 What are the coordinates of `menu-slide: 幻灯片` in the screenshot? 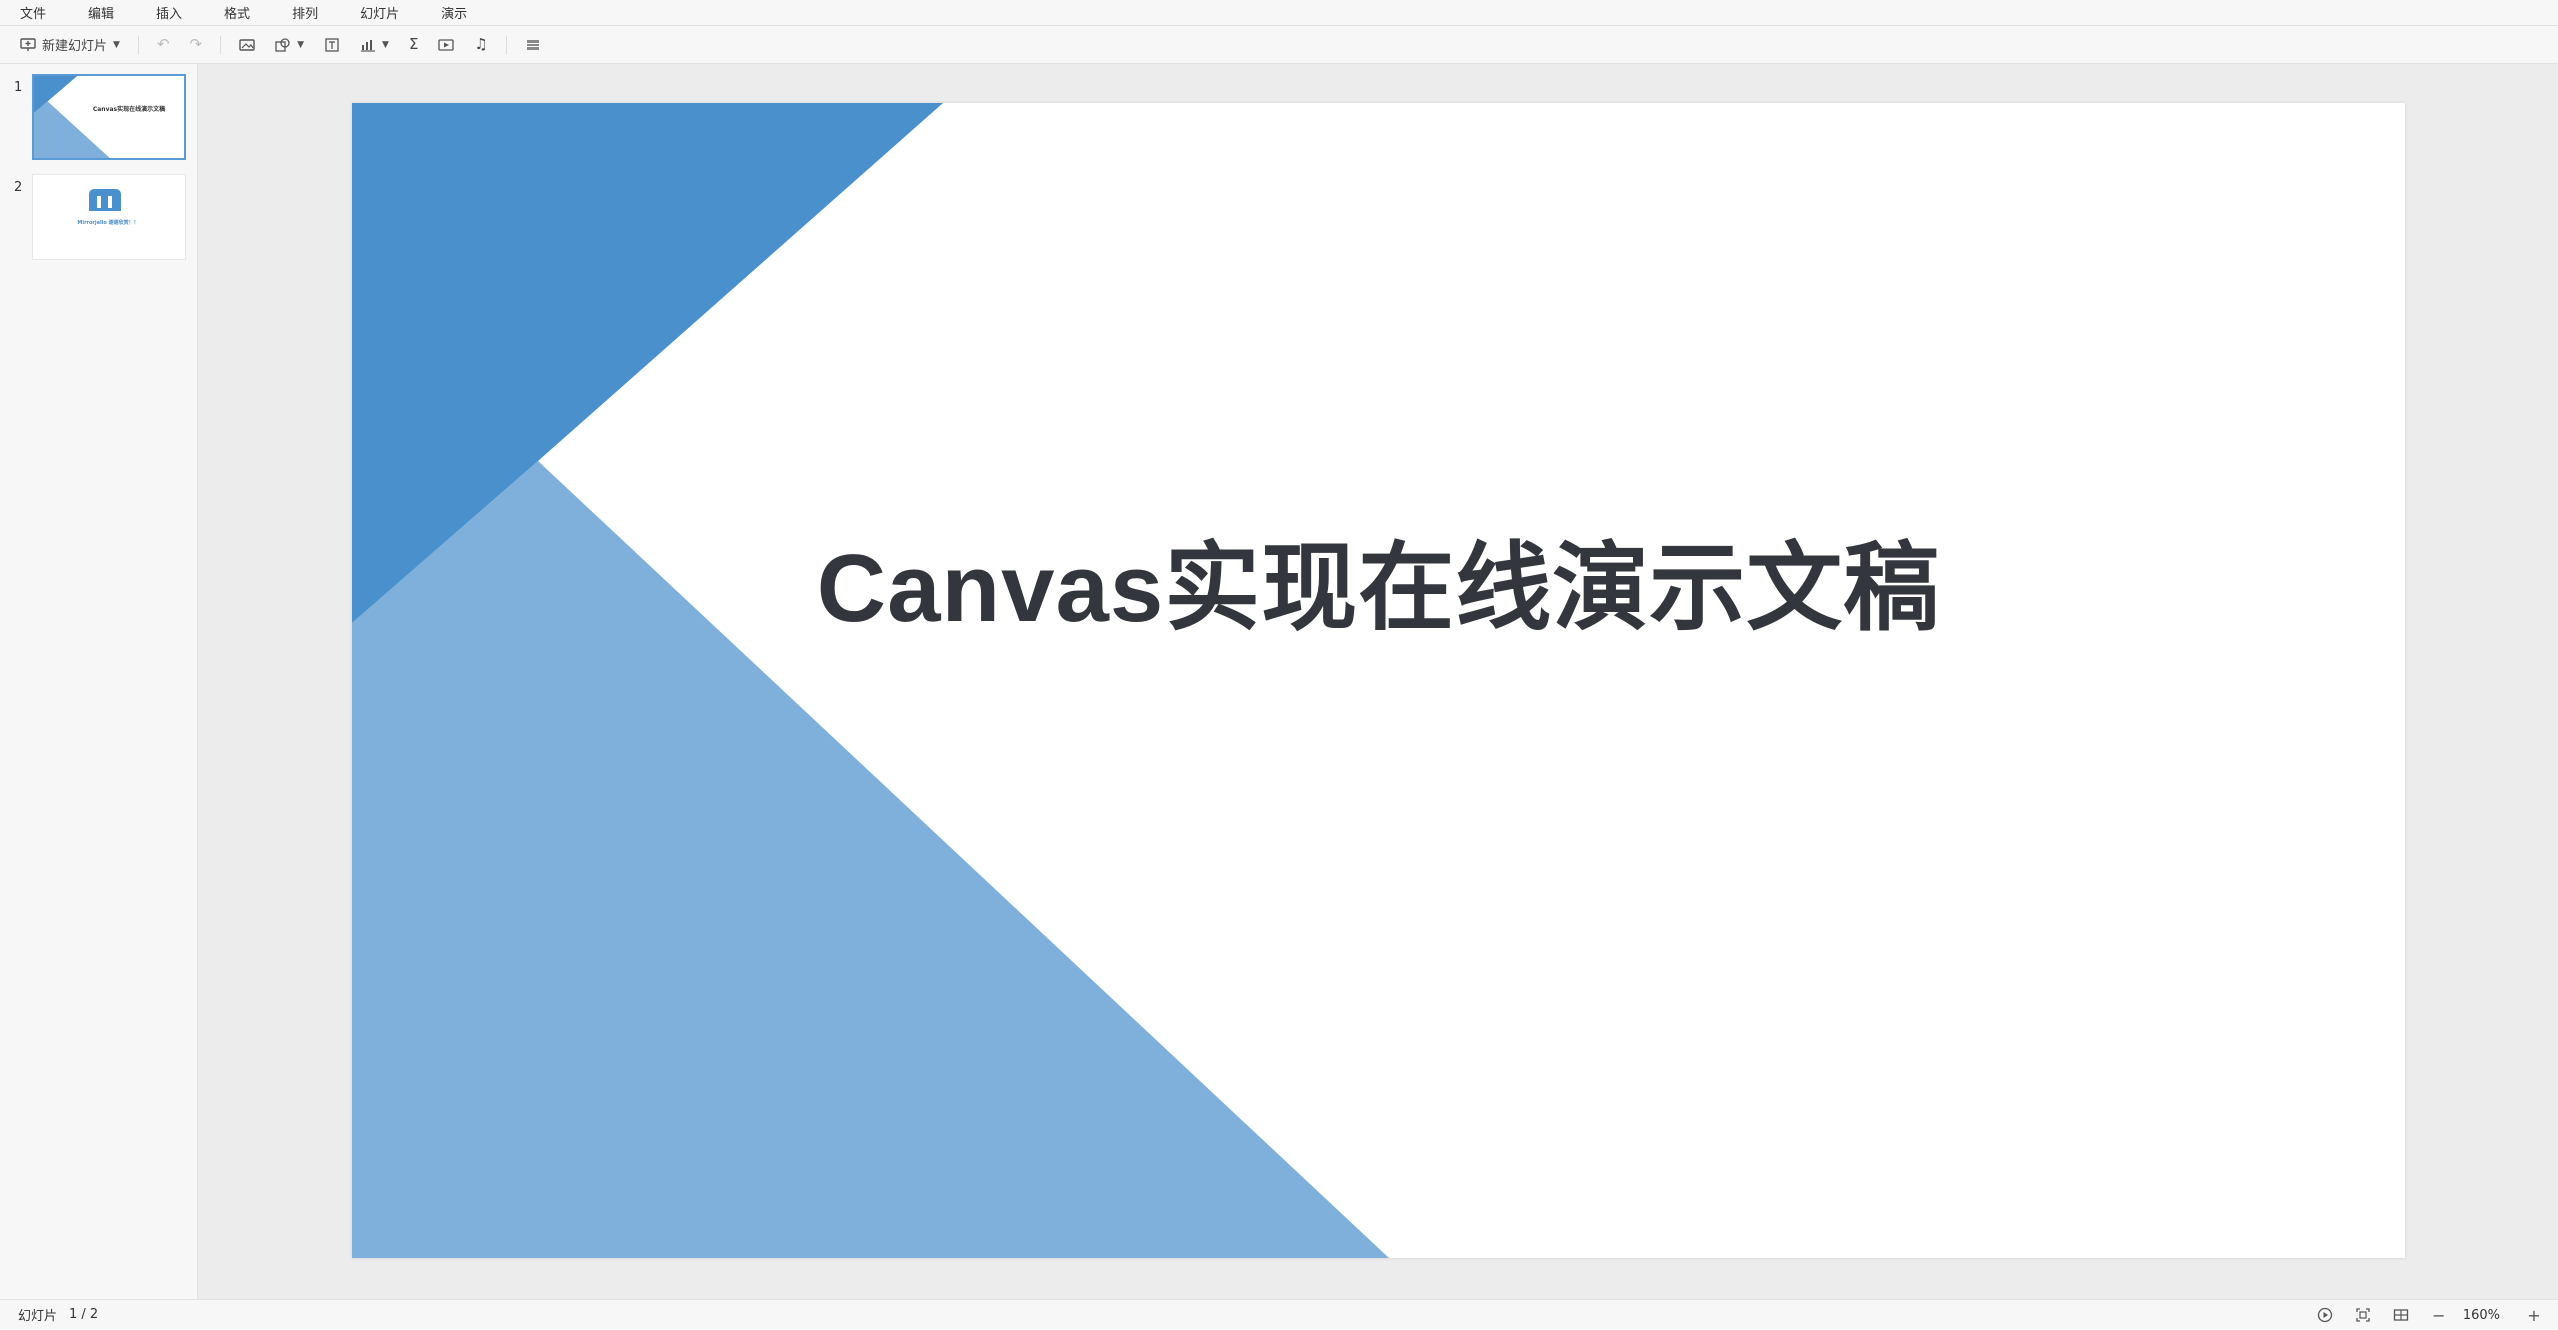 It's located at (379, 12).